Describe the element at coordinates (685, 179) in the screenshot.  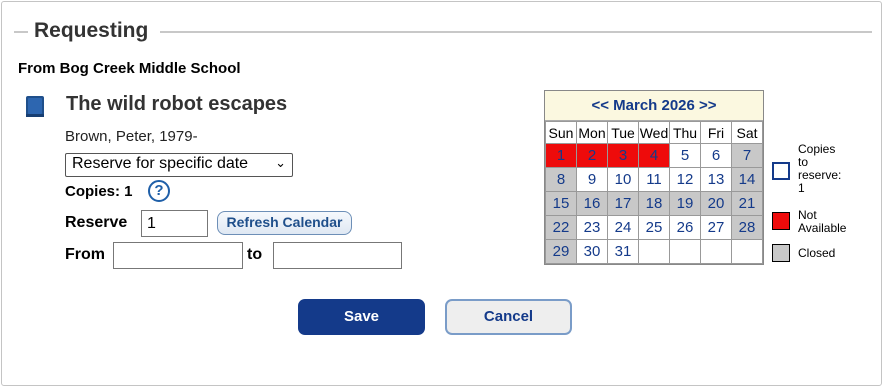
I see `calendar-day: 12` at that location.